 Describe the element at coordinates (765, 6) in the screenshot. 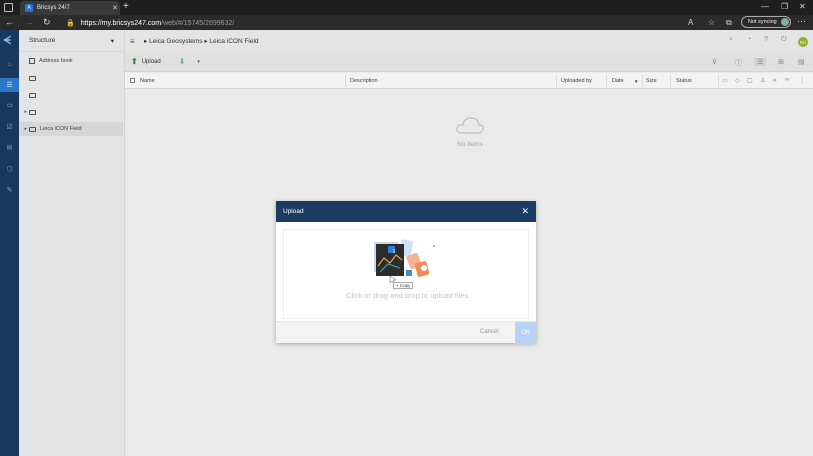

I see `minimize-icon: —` at that location.